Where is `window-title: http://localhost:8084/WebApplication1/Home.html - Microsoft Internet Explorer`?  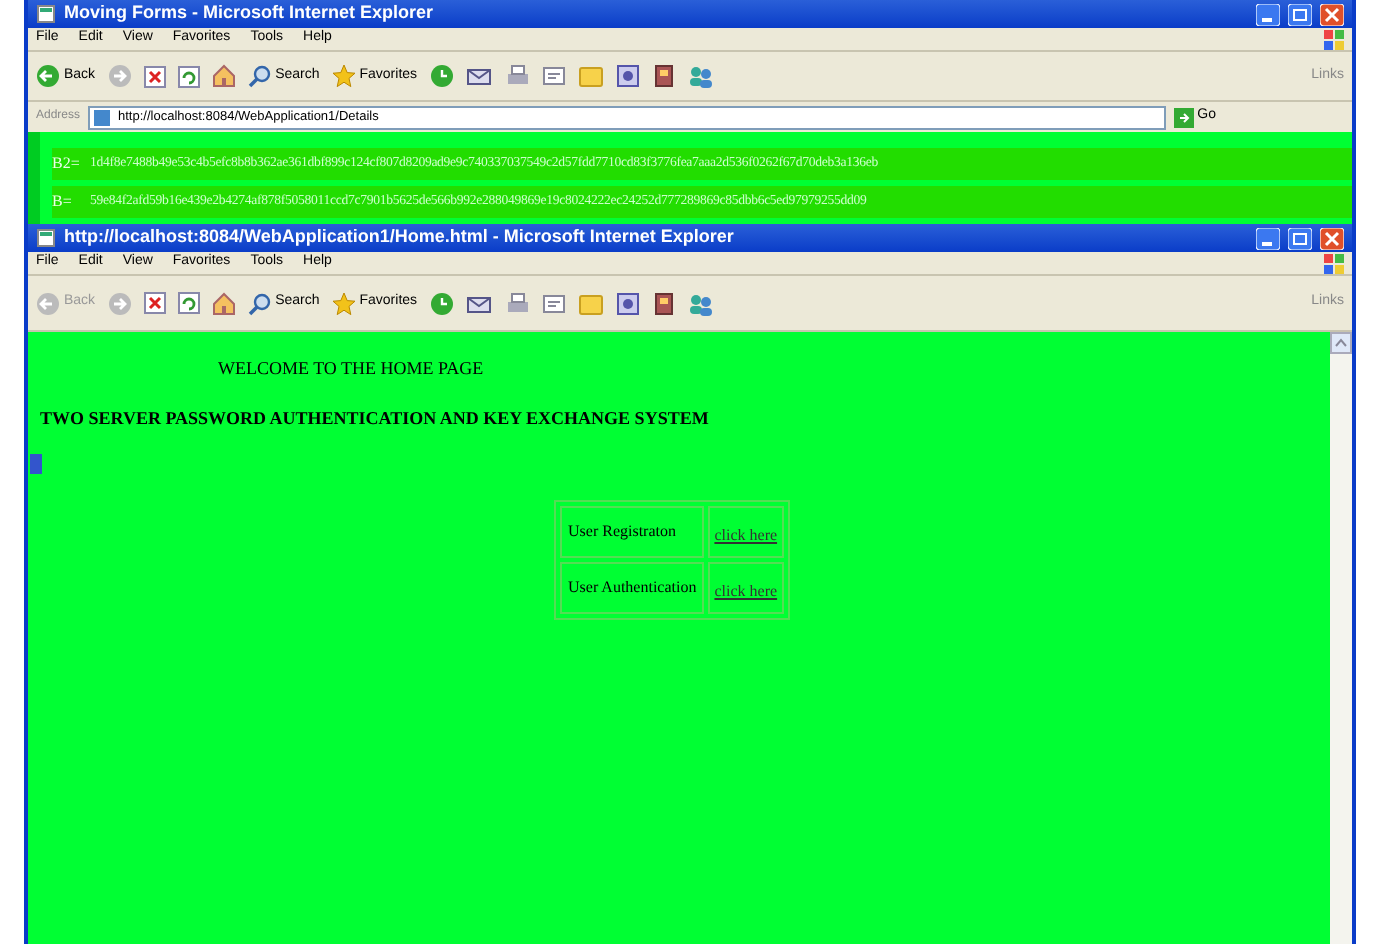
window-title: http://localhost:8084/WebApplication1/Home.html - Microsoft Internet Explorer is located at coordinates (399, 237).